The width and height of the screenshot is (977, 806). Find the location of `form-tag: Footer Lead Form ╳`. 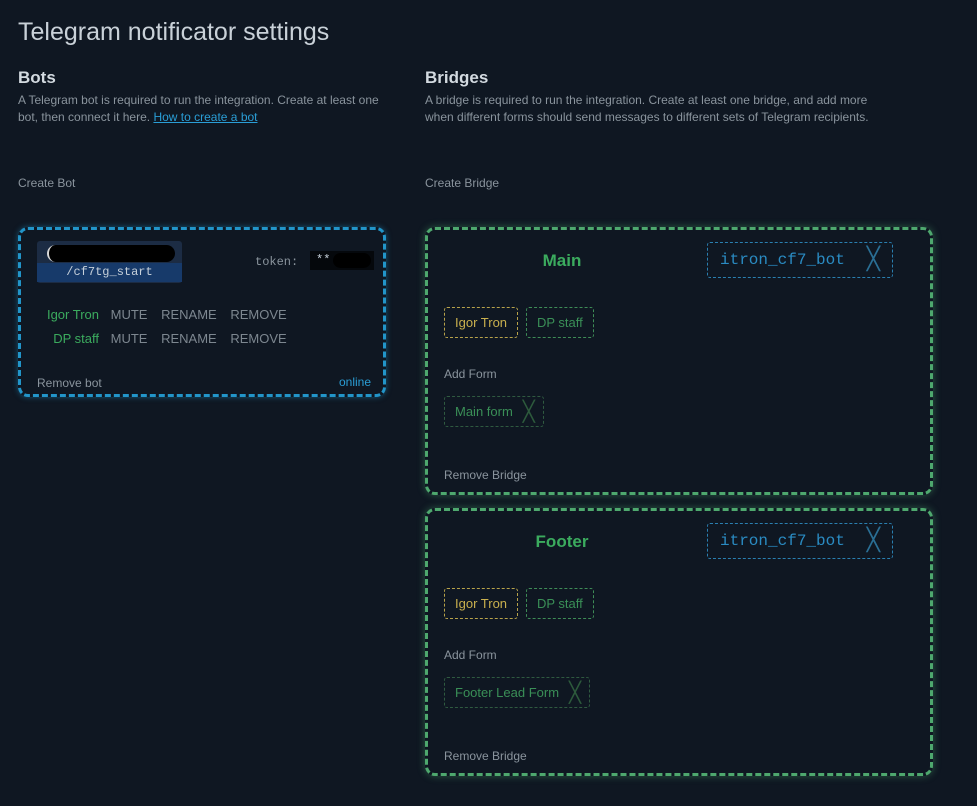

form-tag: Footer Lead Form ╳ is located at coordinates (517, 692).